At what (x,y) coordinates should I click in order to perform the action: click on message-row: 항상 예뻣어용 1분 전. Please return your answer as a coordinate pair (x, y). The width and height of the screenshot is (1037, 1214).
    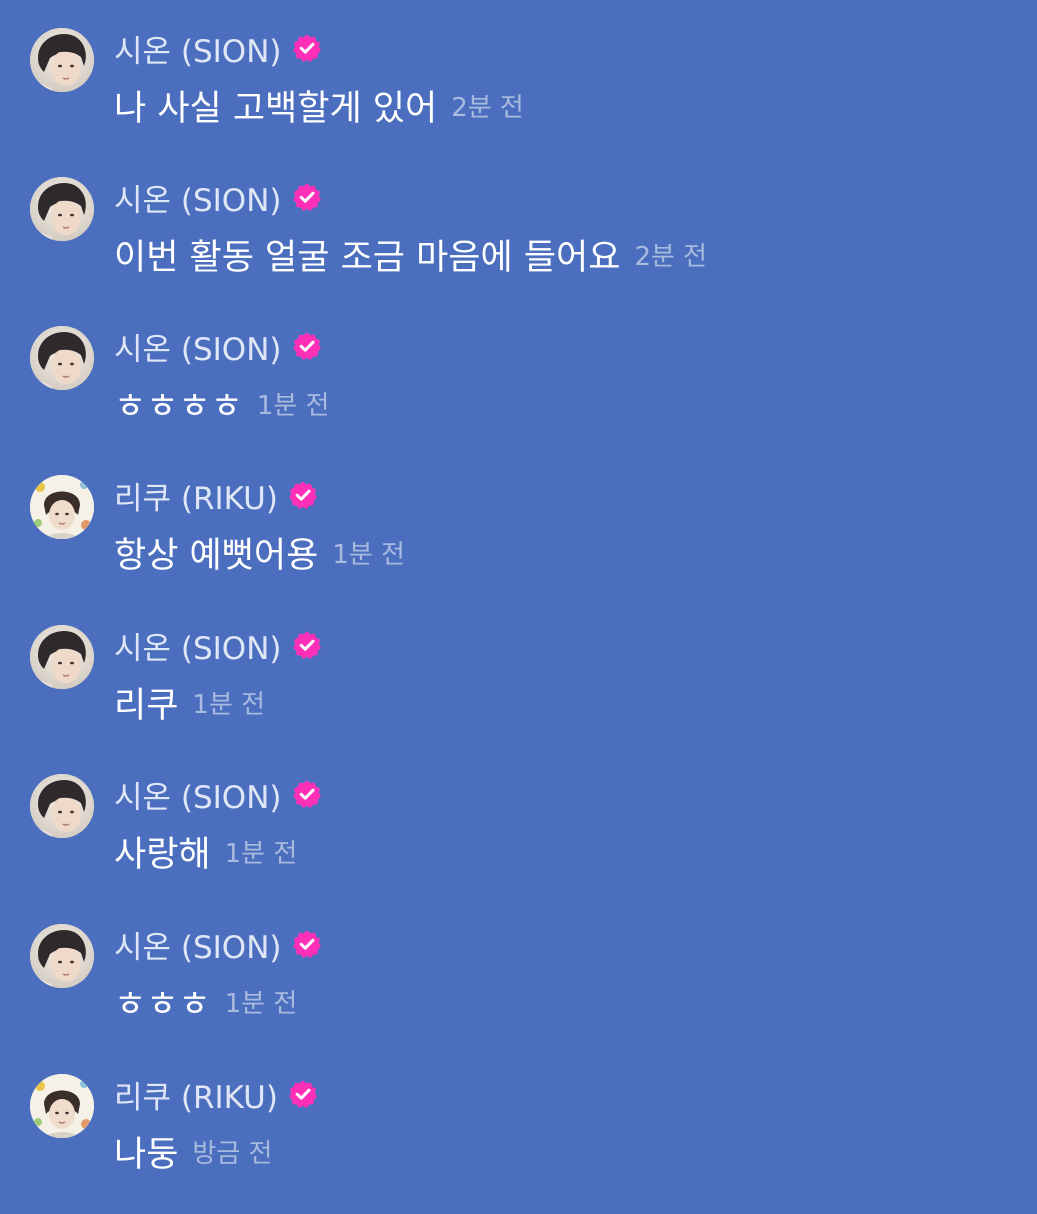
    Looking at the image, I should click on (259, 552).